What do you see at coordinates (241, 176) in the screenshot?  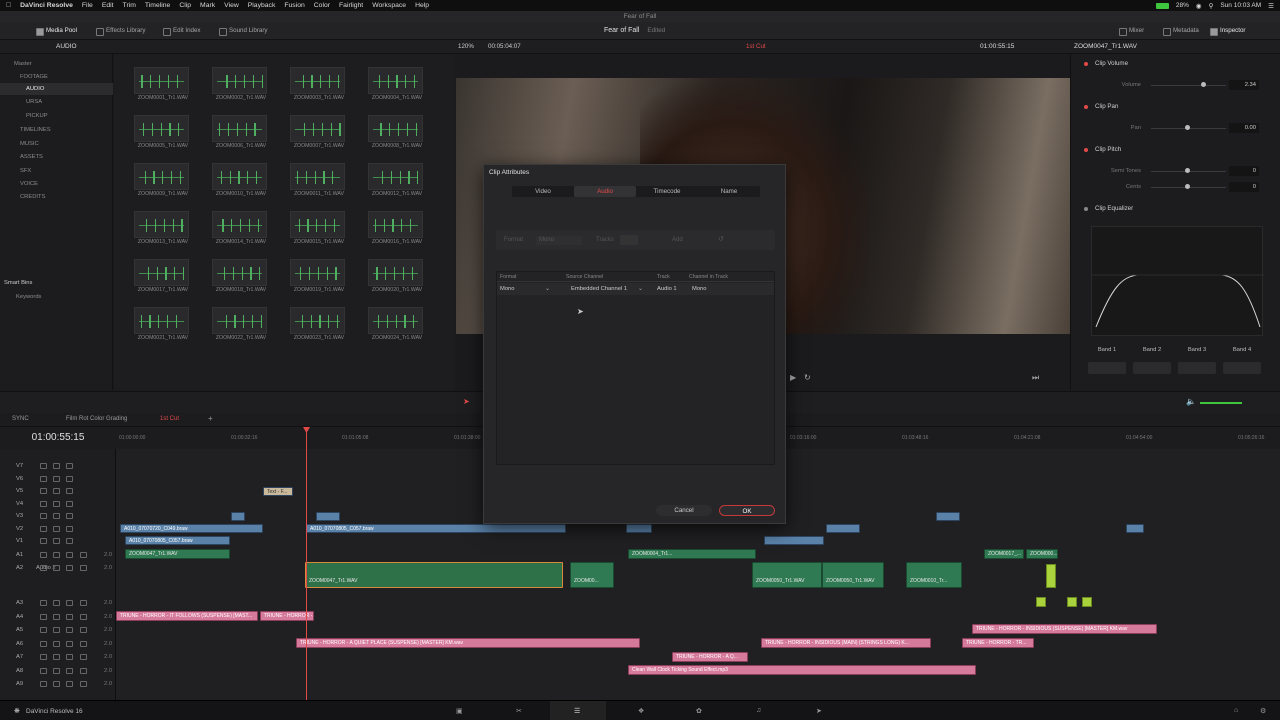 I see `media-clip-thumbnail: ZOOM0010_Tr1.WAV` at bounding box center [241, 176].